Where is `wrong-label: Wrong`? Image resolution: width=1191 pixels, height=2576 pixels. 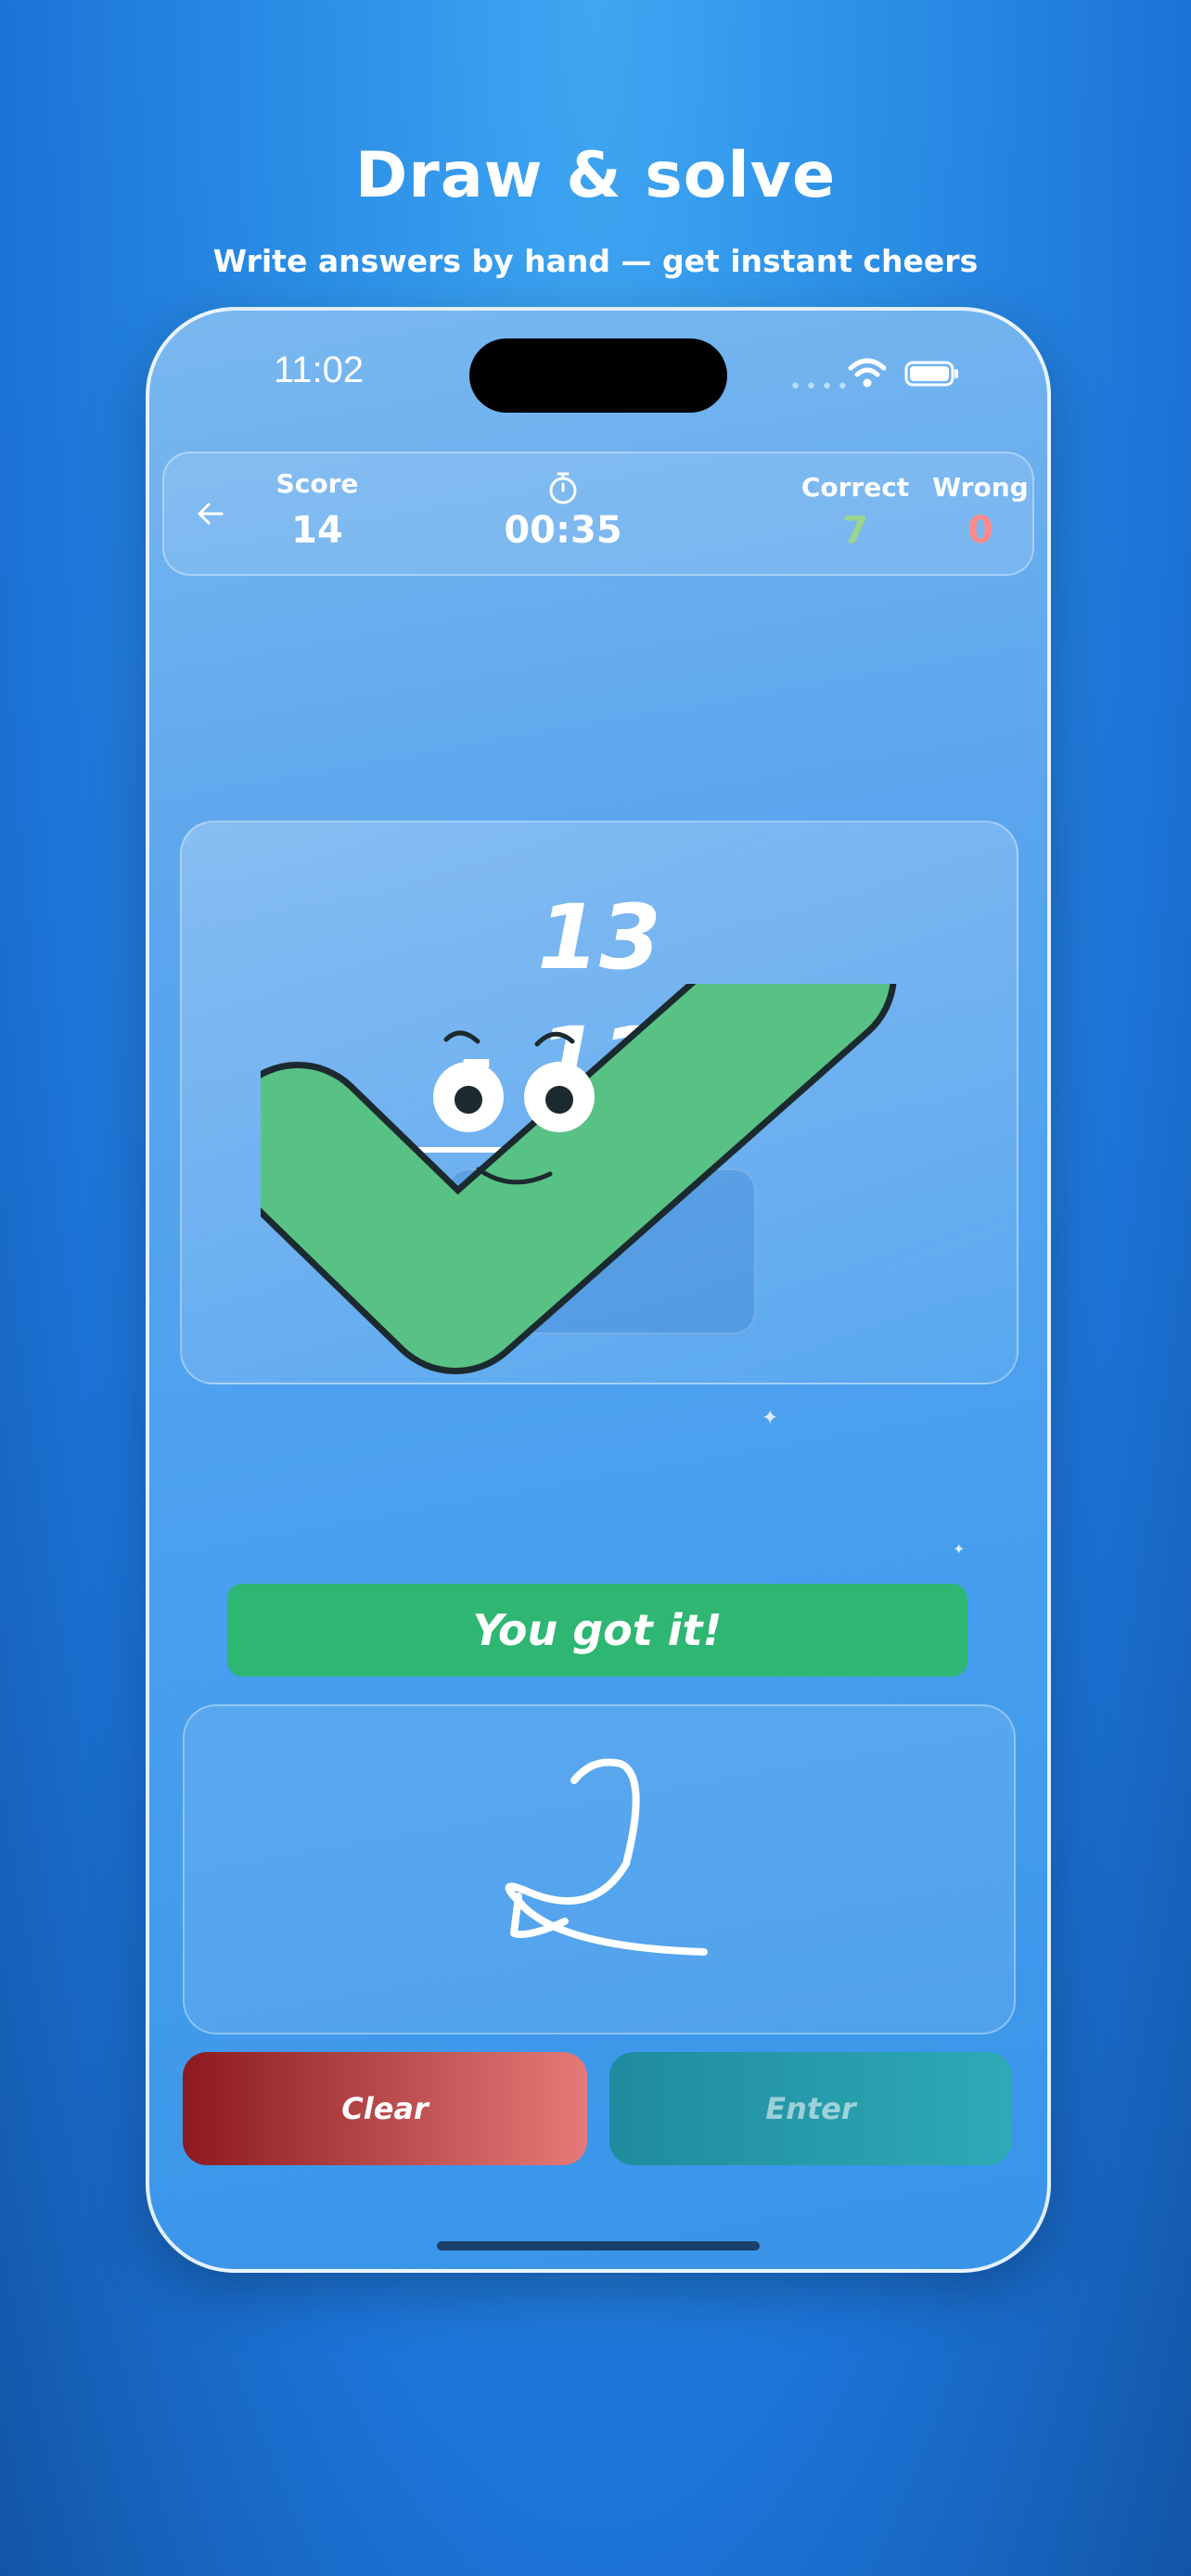 wrong-label: Wrong is located at coordinates (981, 488).